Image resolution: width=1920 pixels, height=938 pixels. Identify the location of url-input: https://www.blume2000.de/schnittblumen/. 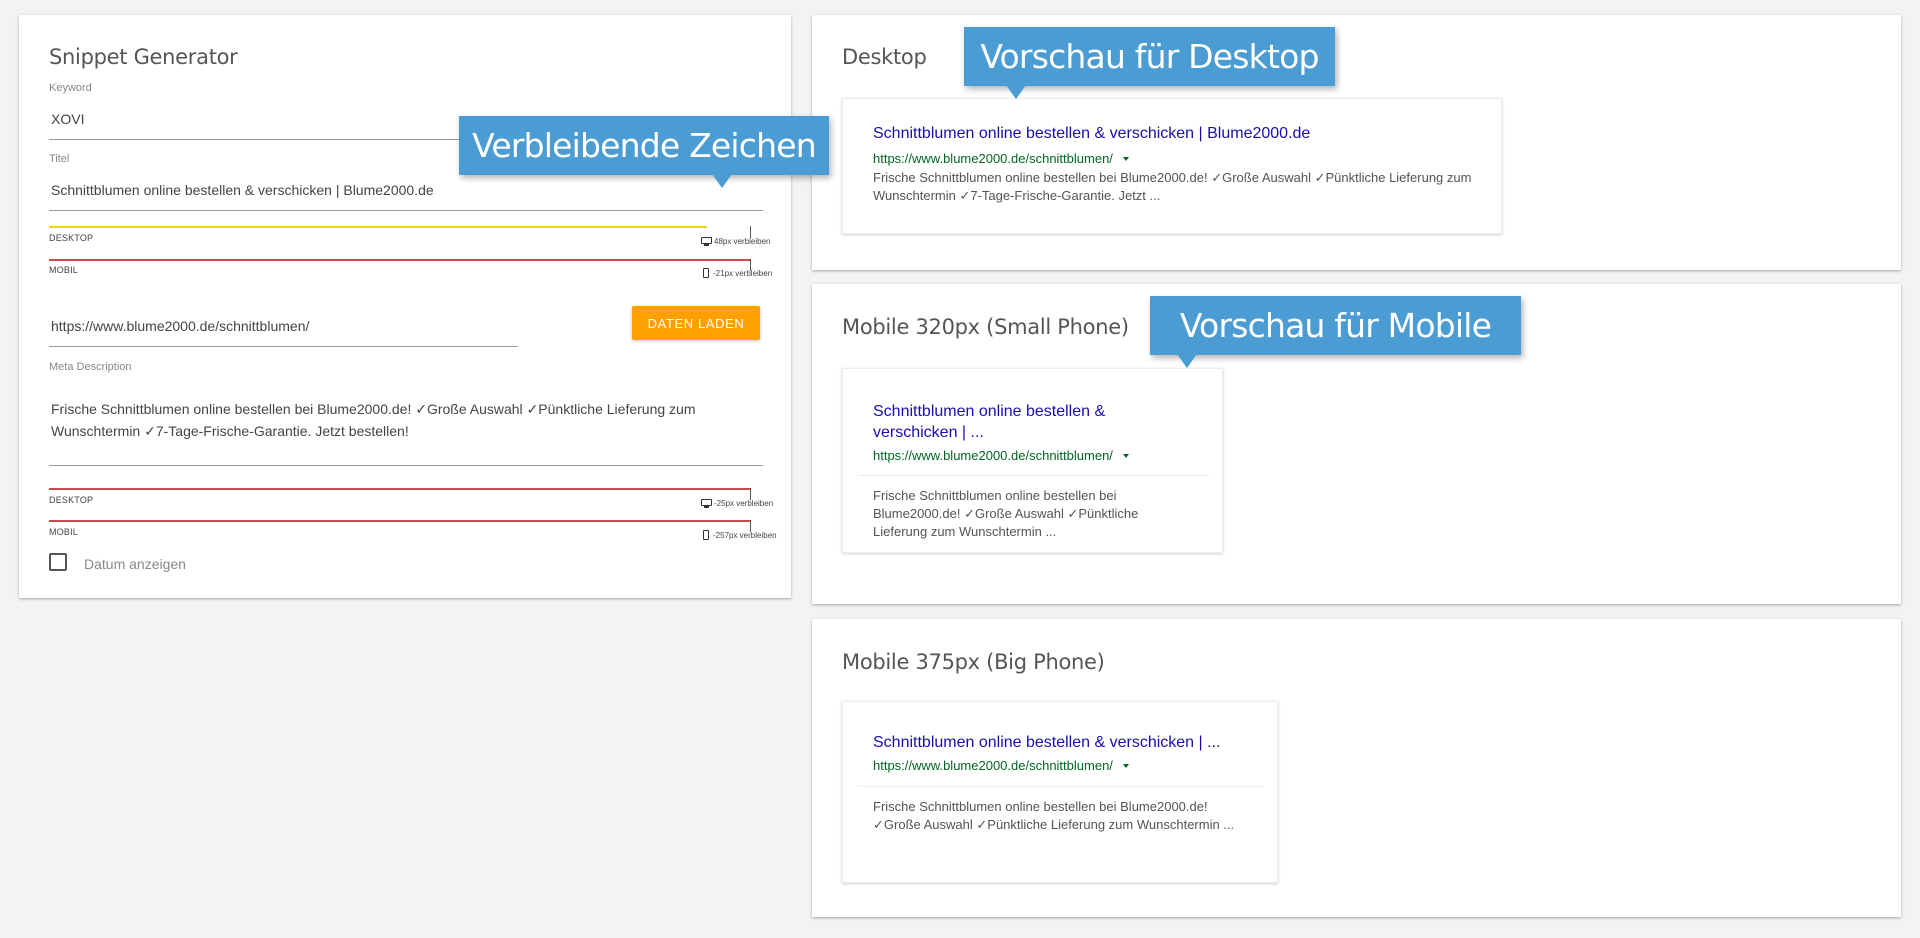
(281, 326).